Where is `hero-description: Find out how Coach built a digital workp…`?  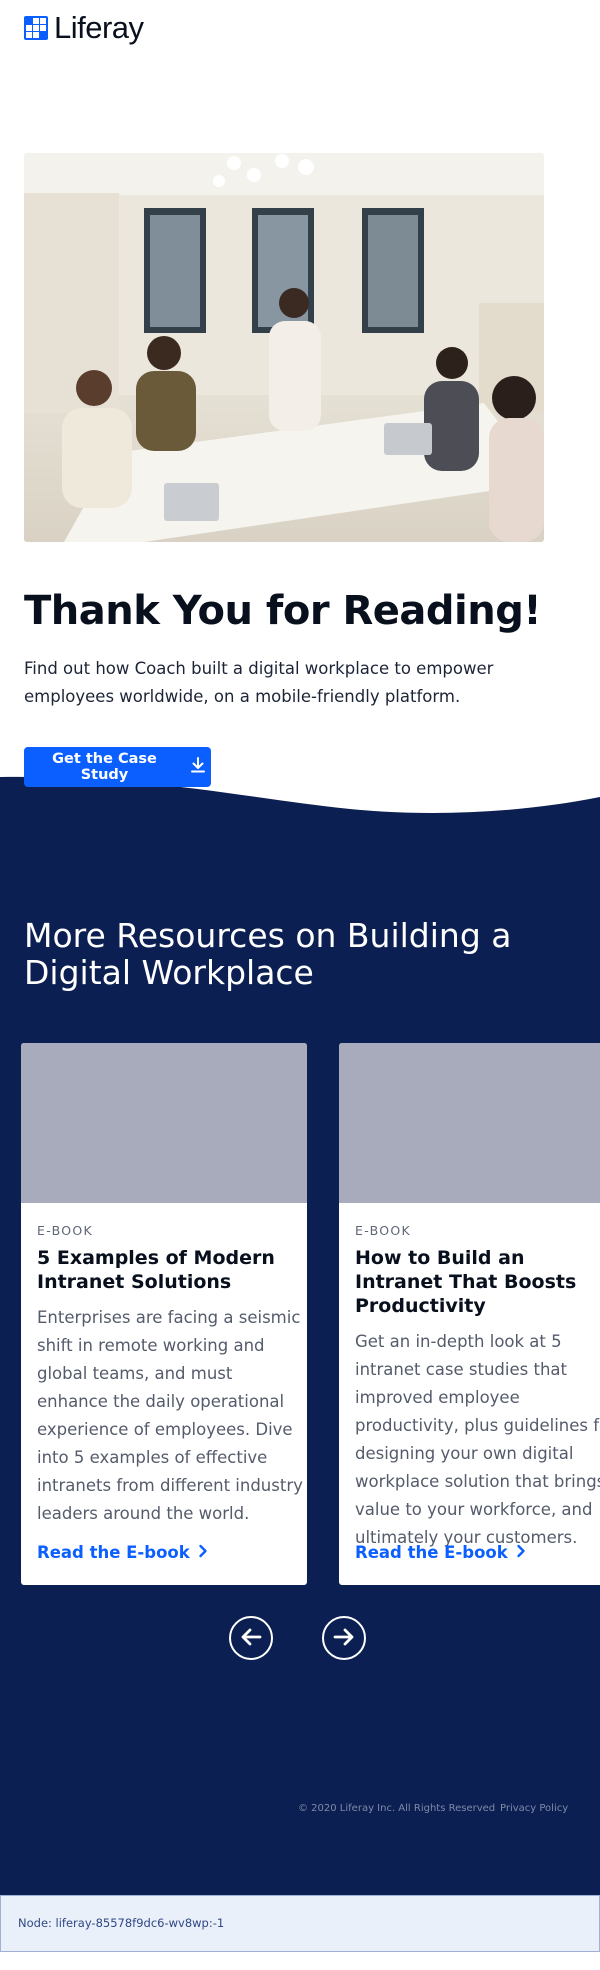
hero-description: Find out how Coach built a digital workp… is located at coordinates (259, 682).